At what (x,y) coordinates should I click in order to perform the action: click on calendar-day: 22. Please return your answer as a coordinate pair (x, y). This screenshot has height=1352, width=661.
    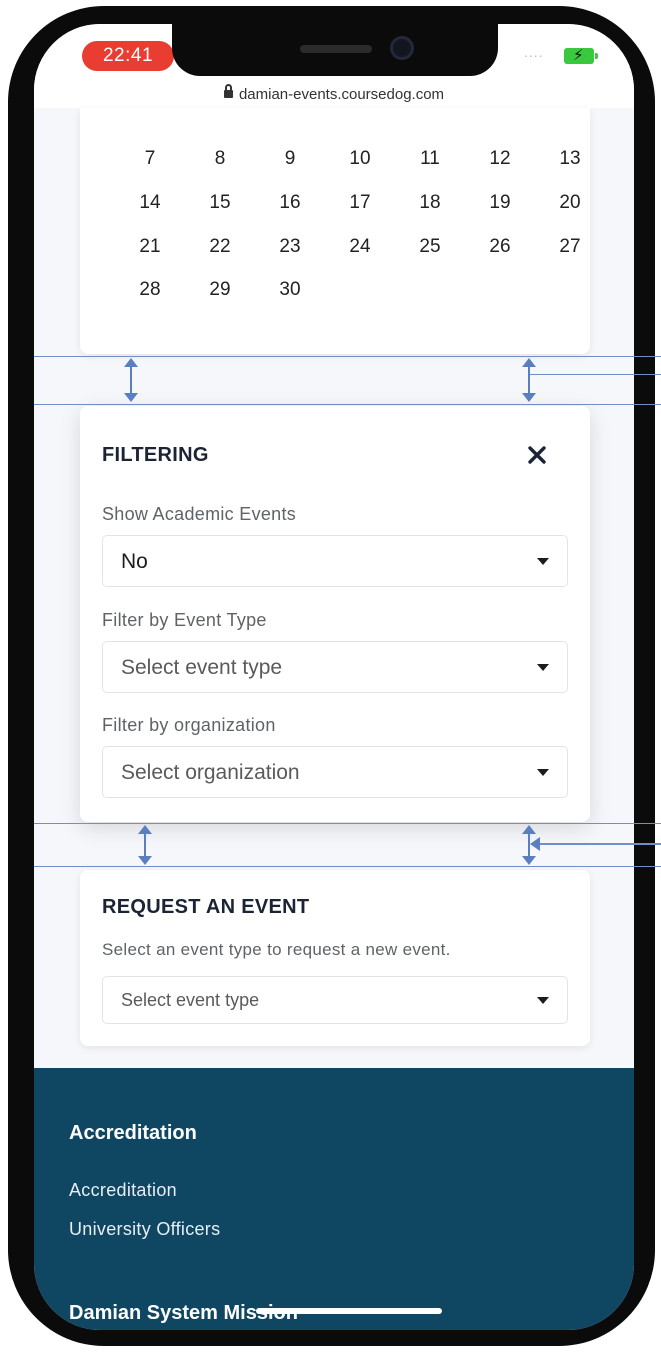
    Looking at the image, I should click on (220, 247).